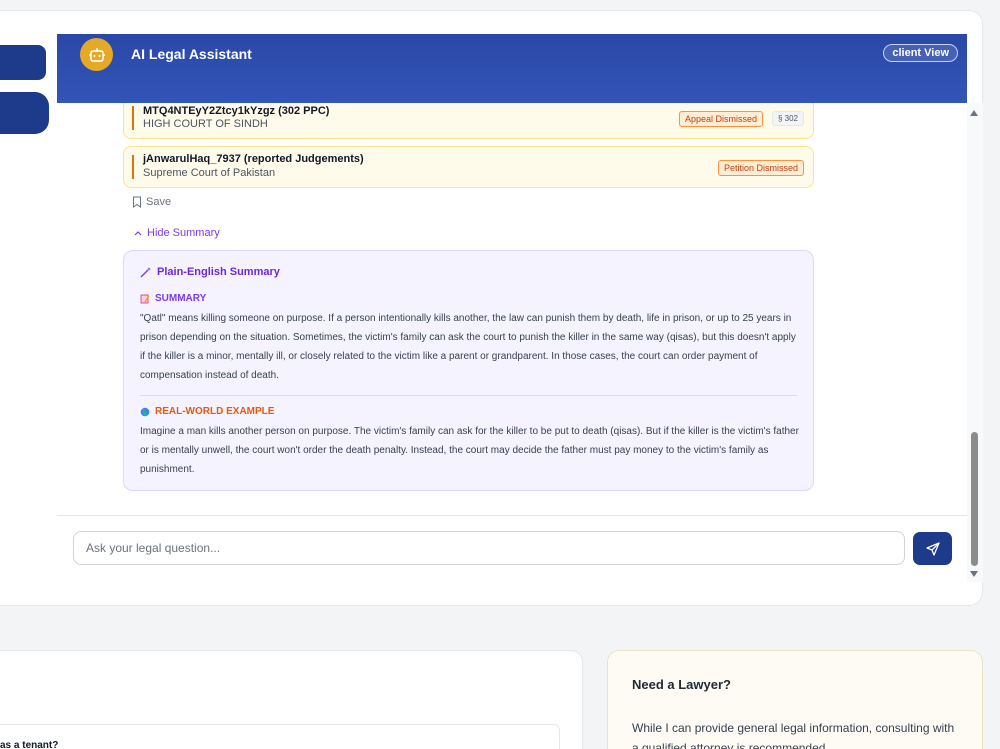  What do you see at coordinates (974, 574) in the screenshot?
I see `scroll-down-arrow-icon` at bounding box center [974, 574].